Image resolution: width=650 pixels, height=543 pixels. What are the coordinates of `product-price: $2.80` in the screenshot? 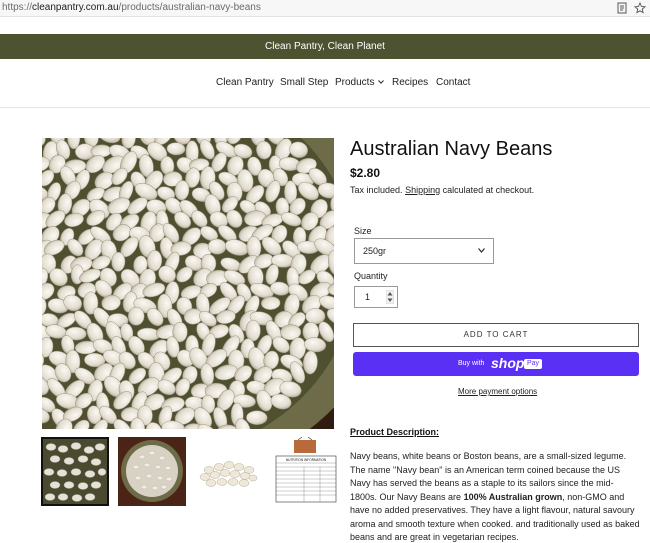 It's located at (365, 173).